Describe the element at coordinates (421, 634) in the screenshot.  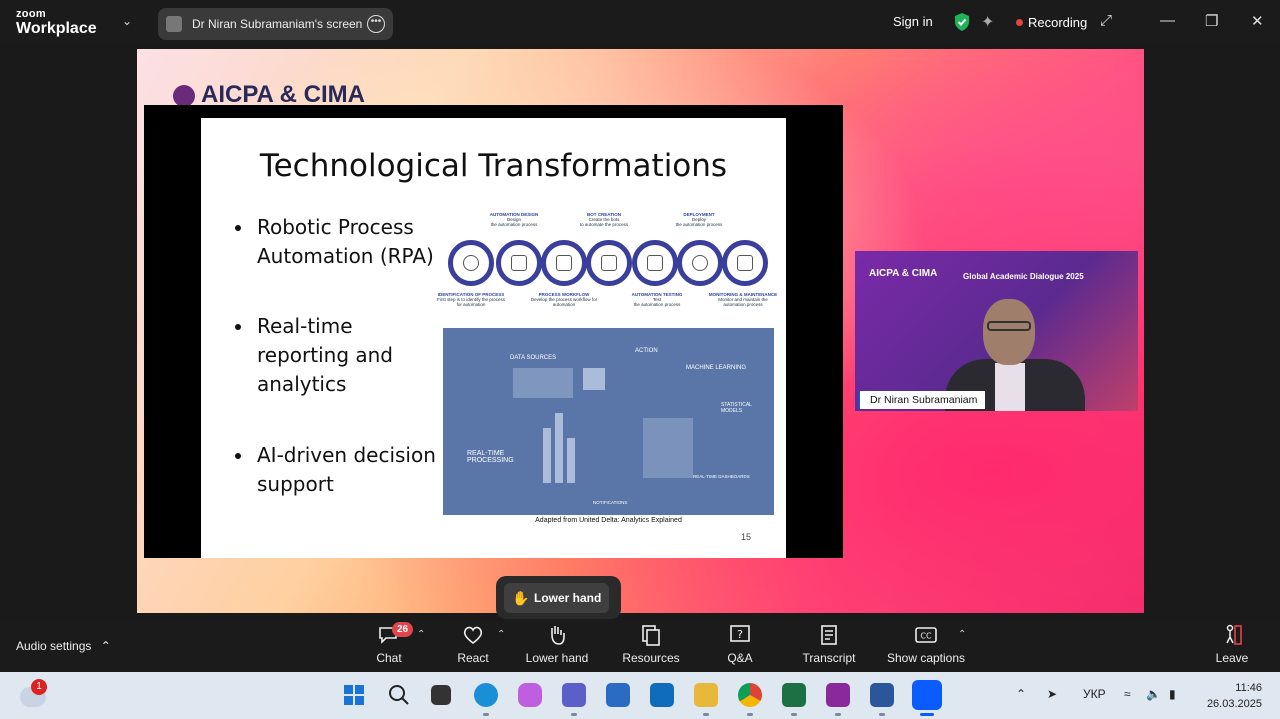
I see `chat-options-chevron-icon: ⌃` at that location.